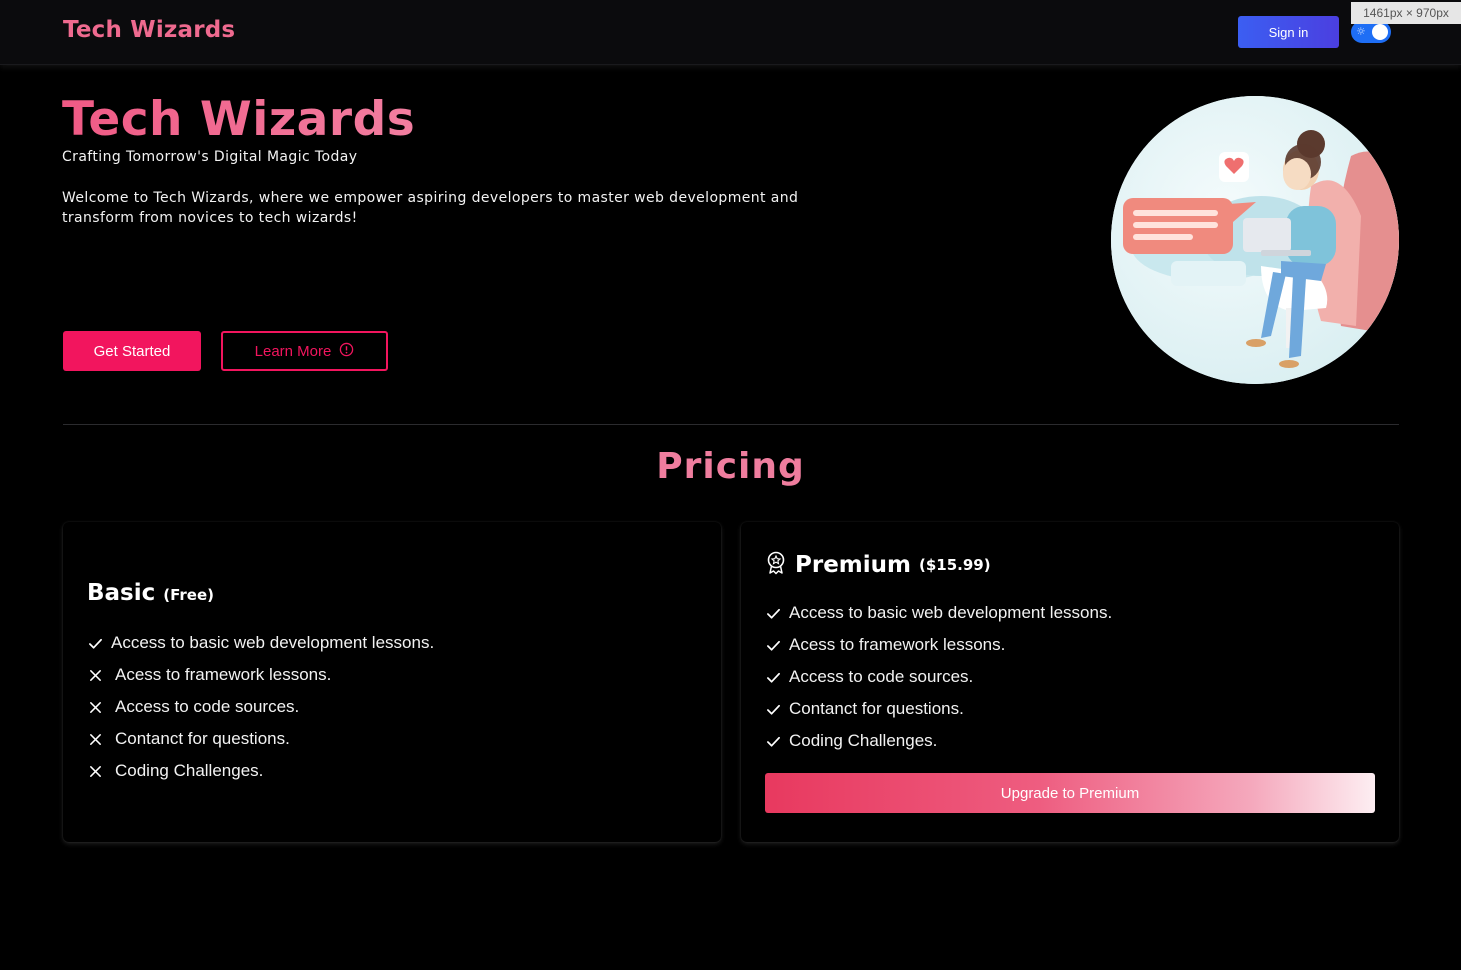  What do you see at coordinates (1371, 32) in the screenshot?
I see `theme-toggle: ☼` at bounding box center [1371, 32].